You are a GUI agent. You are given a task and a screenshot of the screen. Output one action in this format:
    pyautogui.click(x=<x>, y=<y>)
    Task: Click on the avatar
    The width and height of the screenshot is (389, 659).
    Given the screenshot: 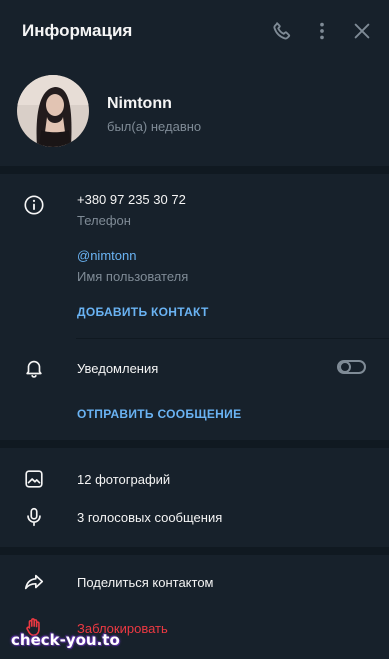 What is the action you would take?
    pyautogui.click(x=53, y=111)
    